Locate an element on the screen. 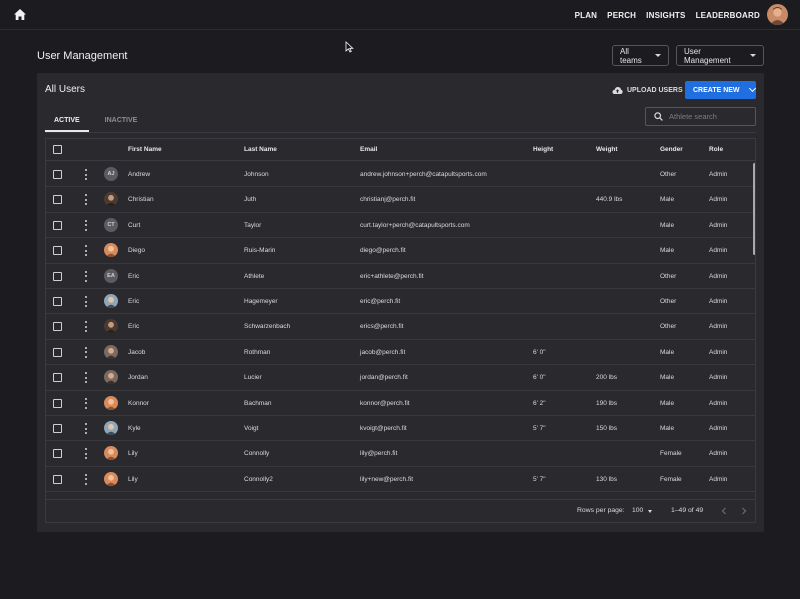  section-select: User Management is located at coordinates (720, 55).